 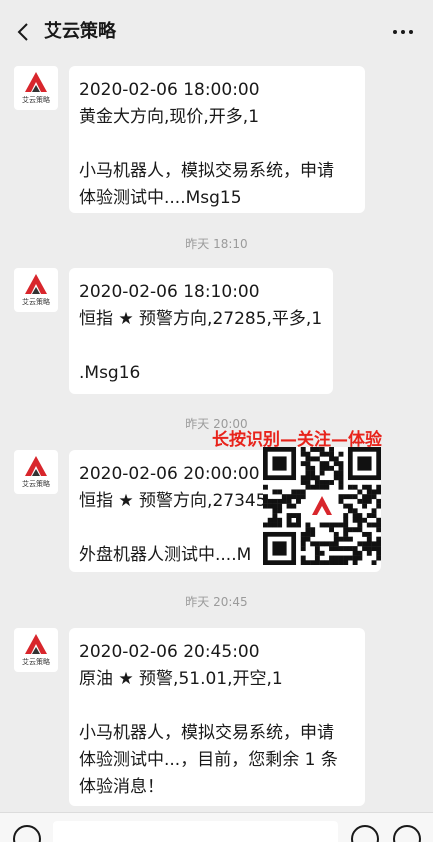 I want to click on input-bar, so click(x=216, y=827).